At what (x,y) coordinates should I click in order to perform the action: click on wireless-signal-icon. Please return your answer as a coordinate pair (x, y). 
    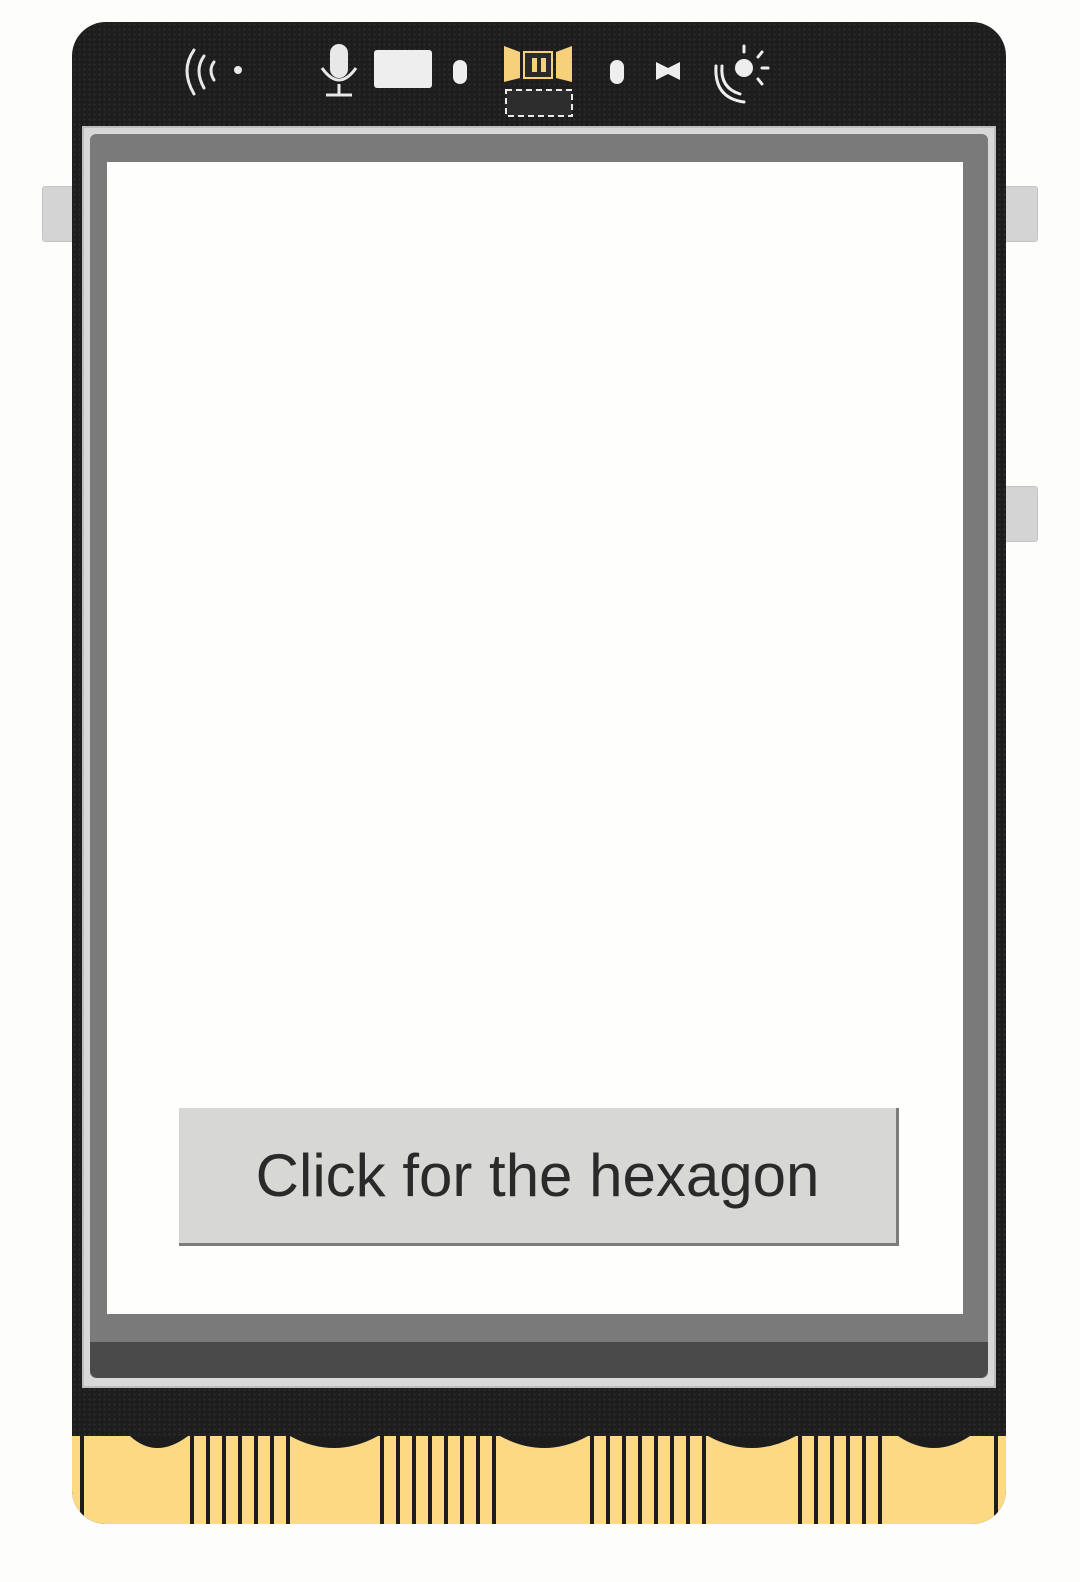
    Looking at the image, I should click on (213, 72).